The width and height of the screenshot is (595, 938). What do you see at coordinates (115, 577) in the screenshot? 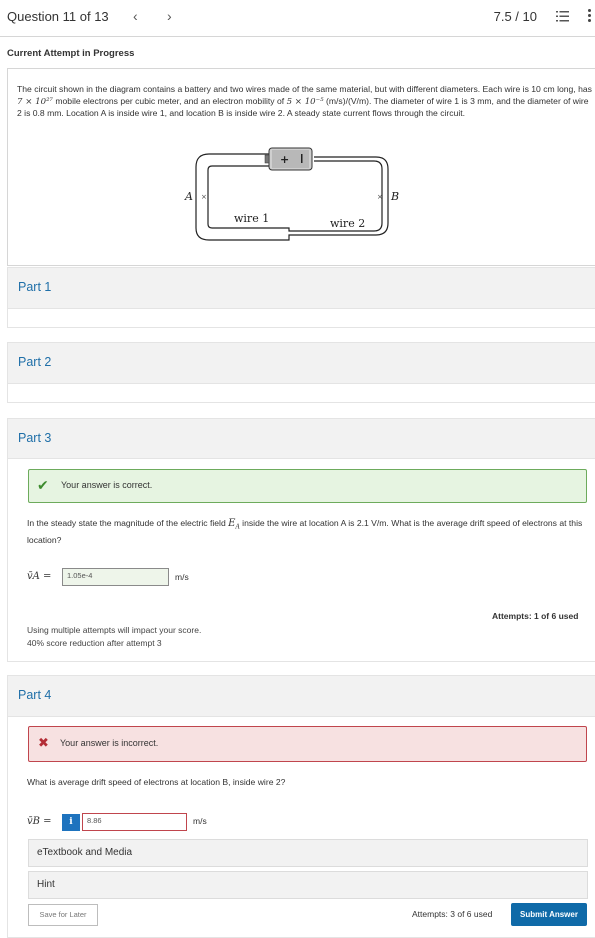
I see `part-3-answer-input: 1.05e-4` at bounding box center [115, 577].